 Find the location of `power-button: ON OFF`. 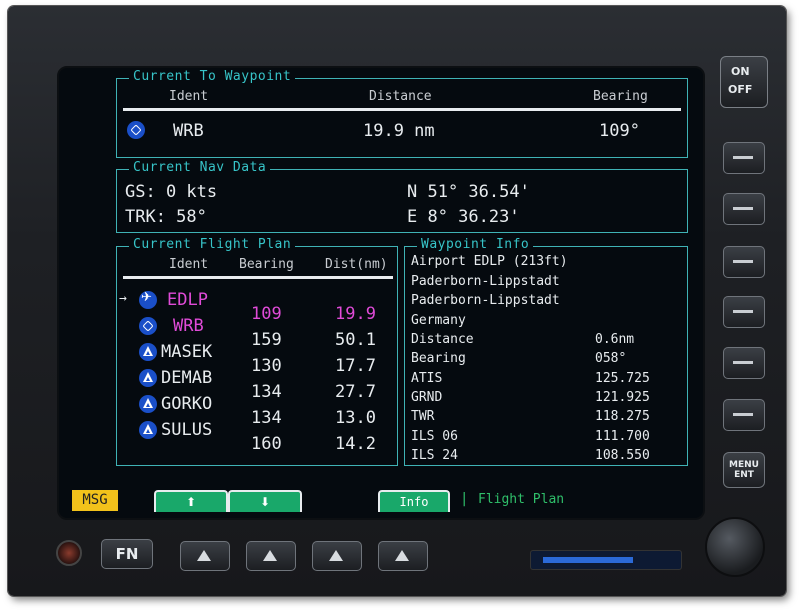

power-button: ON OFF is located at coordinates (744, 82).